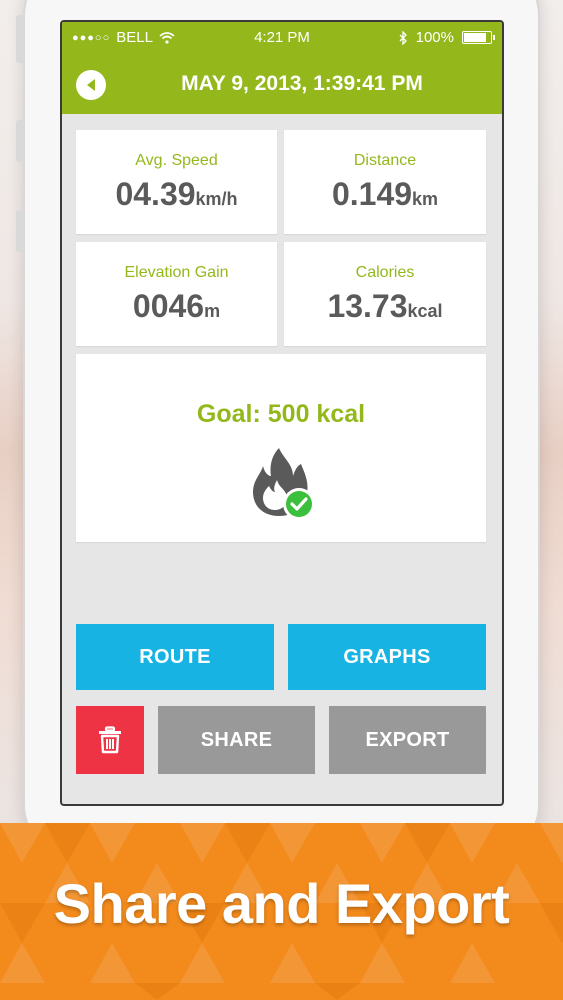  I want to click on stat-card-calories: Calories 13.73kcal, so click(385, 294).